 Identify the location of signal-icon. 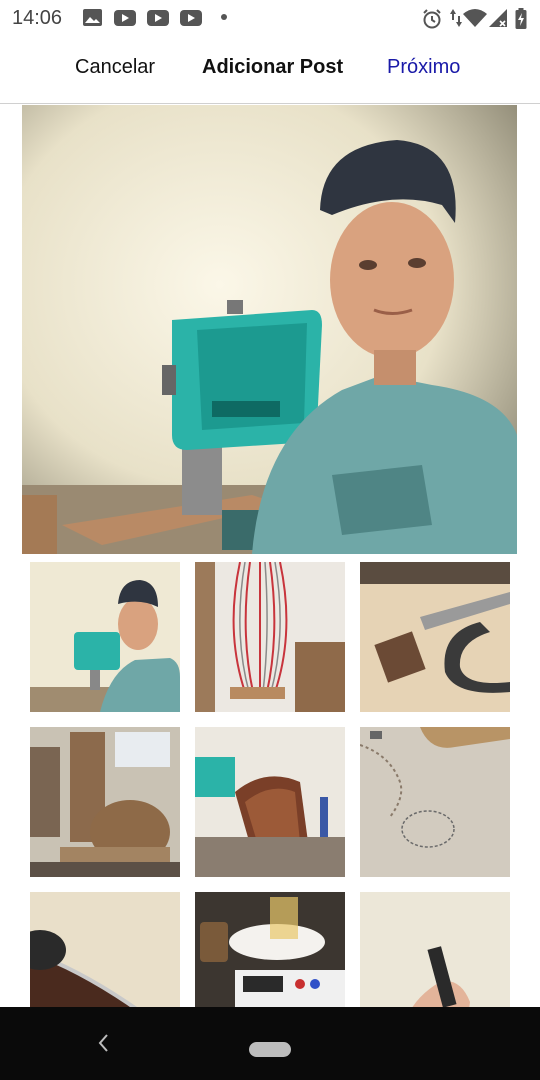
(498, 18).